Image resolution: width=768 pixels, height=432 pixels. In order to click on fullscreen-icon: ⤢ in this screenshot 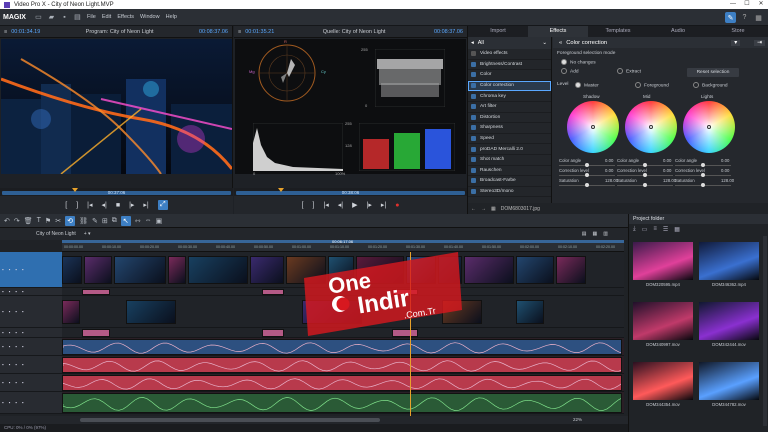, I will do `click(162, 205)`.